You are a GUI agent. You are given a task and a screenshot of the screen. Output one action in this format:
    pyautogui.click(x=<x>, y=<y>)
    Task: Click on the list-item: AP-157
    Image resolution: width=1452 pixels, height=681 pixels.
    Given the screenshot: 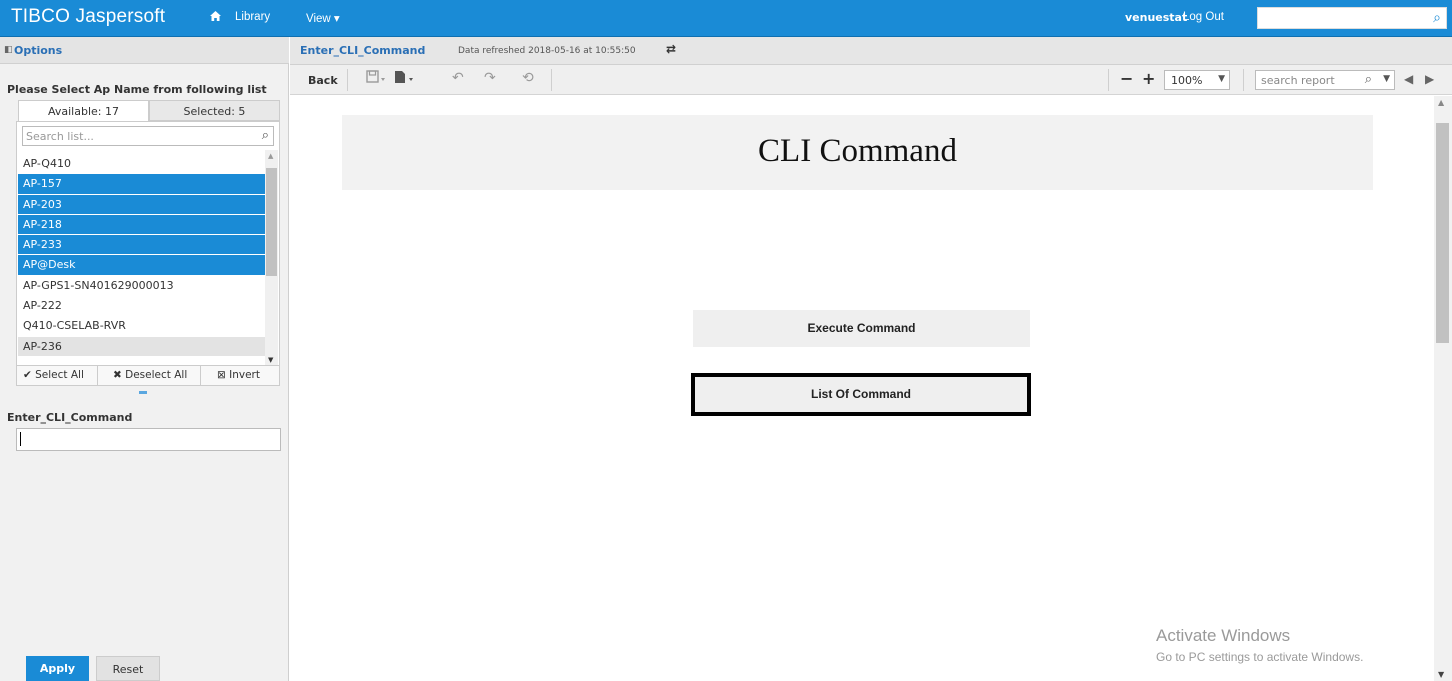 What is the action you would take?
    pyautogui.click(x=141, y=184)
    